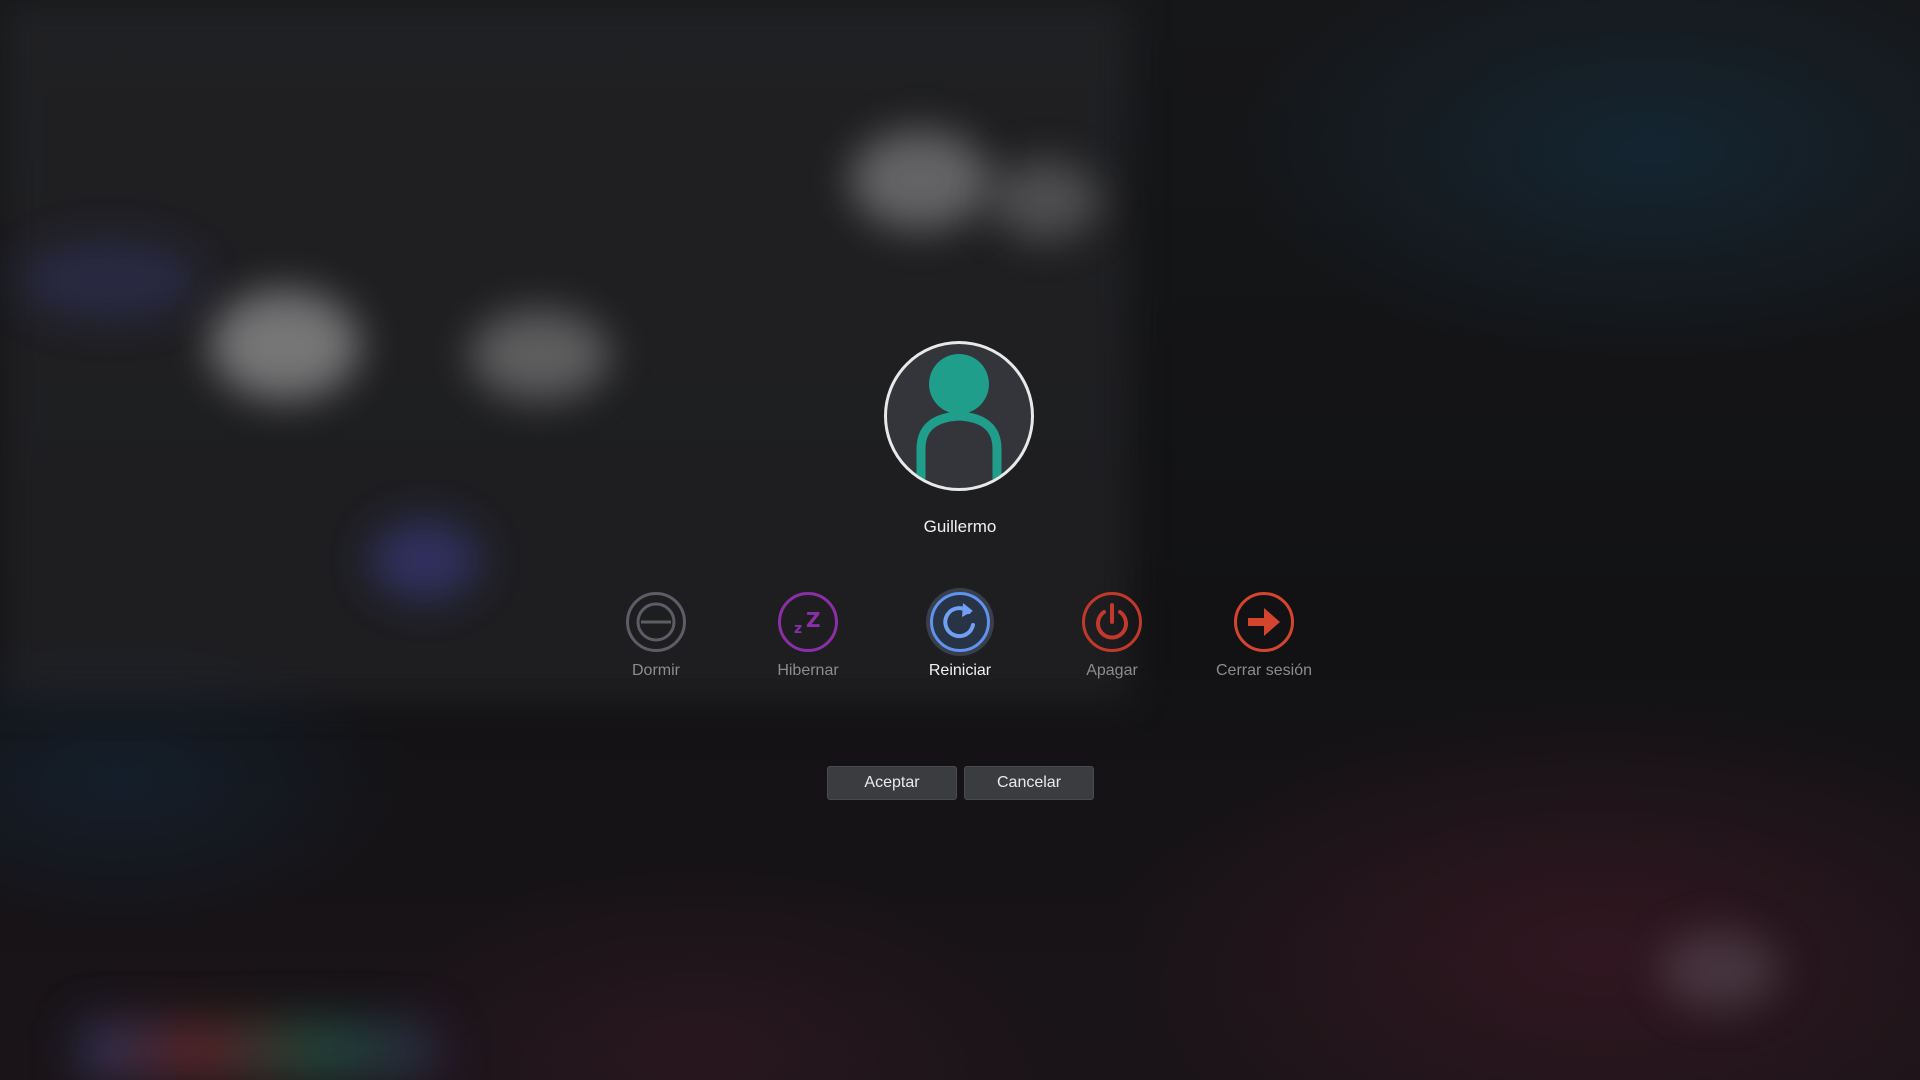 This screenshot has height=1080, width=1920. What do you see at coordinates (1112, 670) in the screenshot?
I see `shutdown-label: Apagar` at bounding box center [1112, 670].